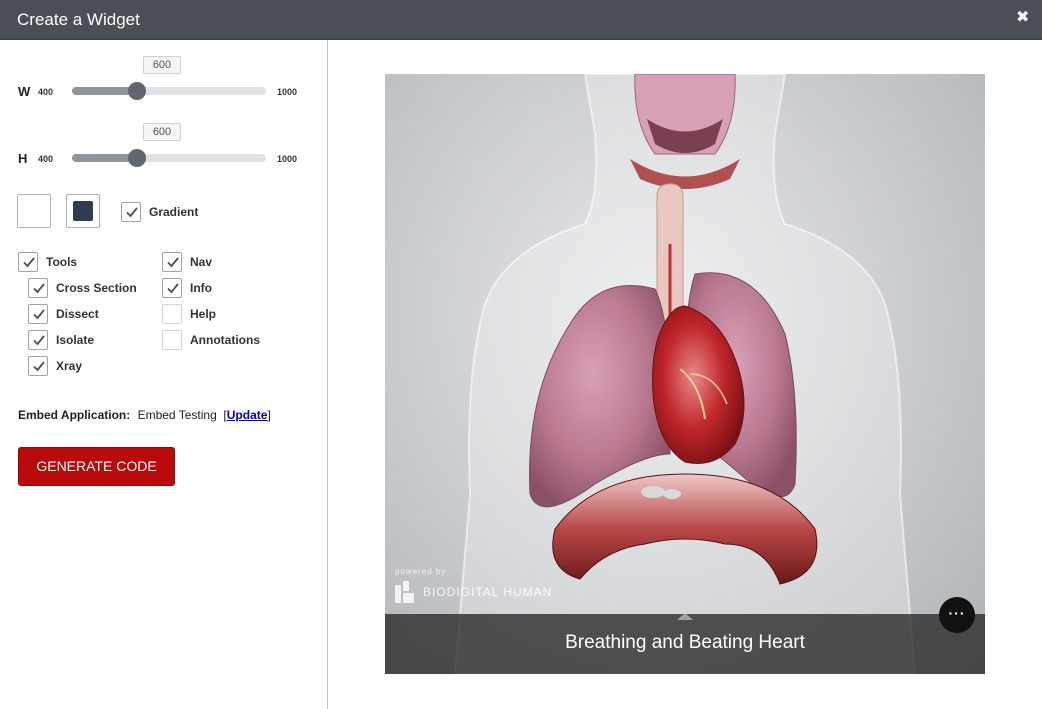  I want to click on close-icon: ✖, so click(1023, 18).